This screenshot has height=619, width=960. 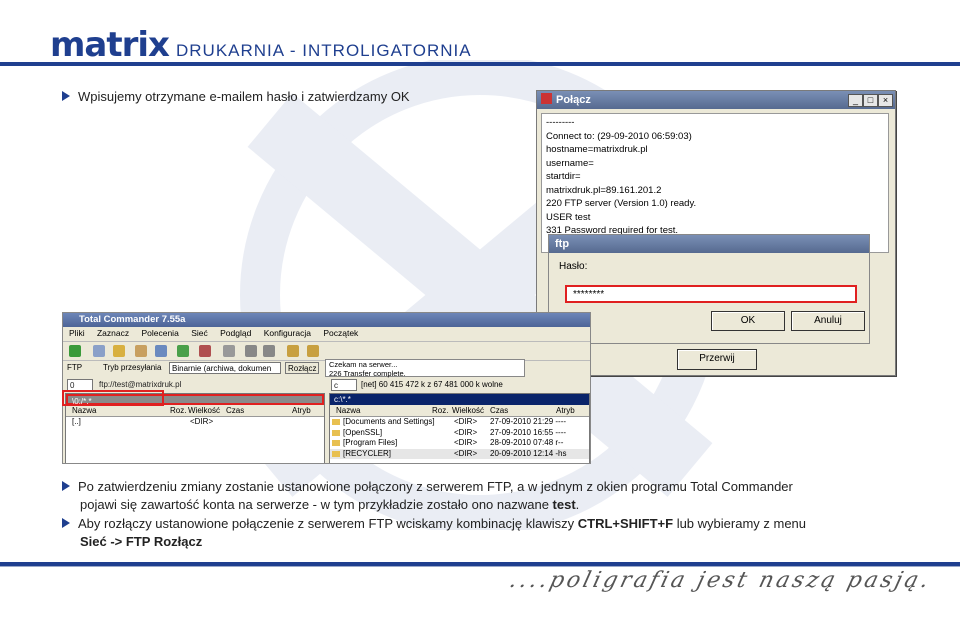 What do you see at coordinates (141, 541) in the screenshot?
I see `menu-path: Sieć -> FTP Rozłącz` at bounding box center [141, 541].